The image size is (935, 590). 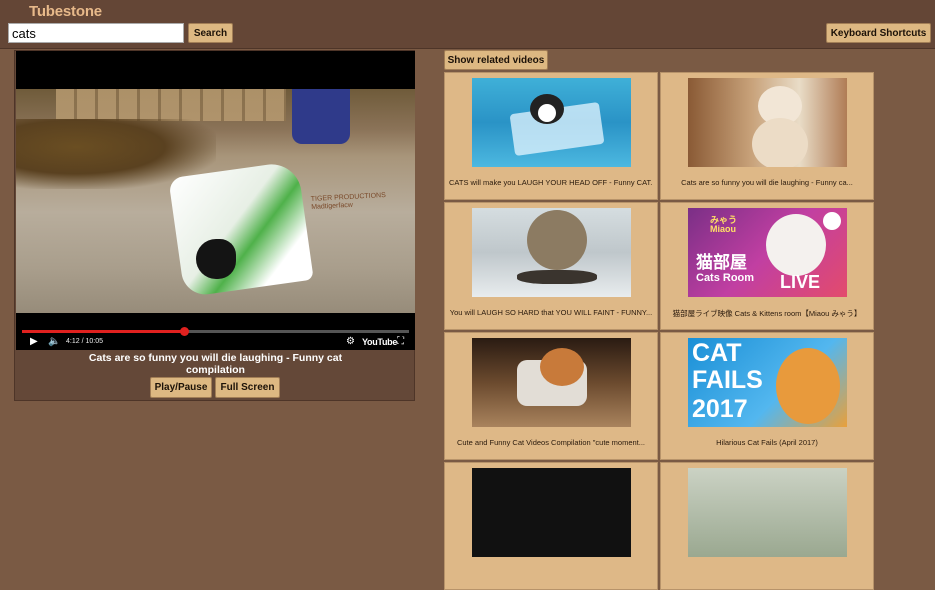 I want to click on video-scene-fence, so click(x=171, y=105).